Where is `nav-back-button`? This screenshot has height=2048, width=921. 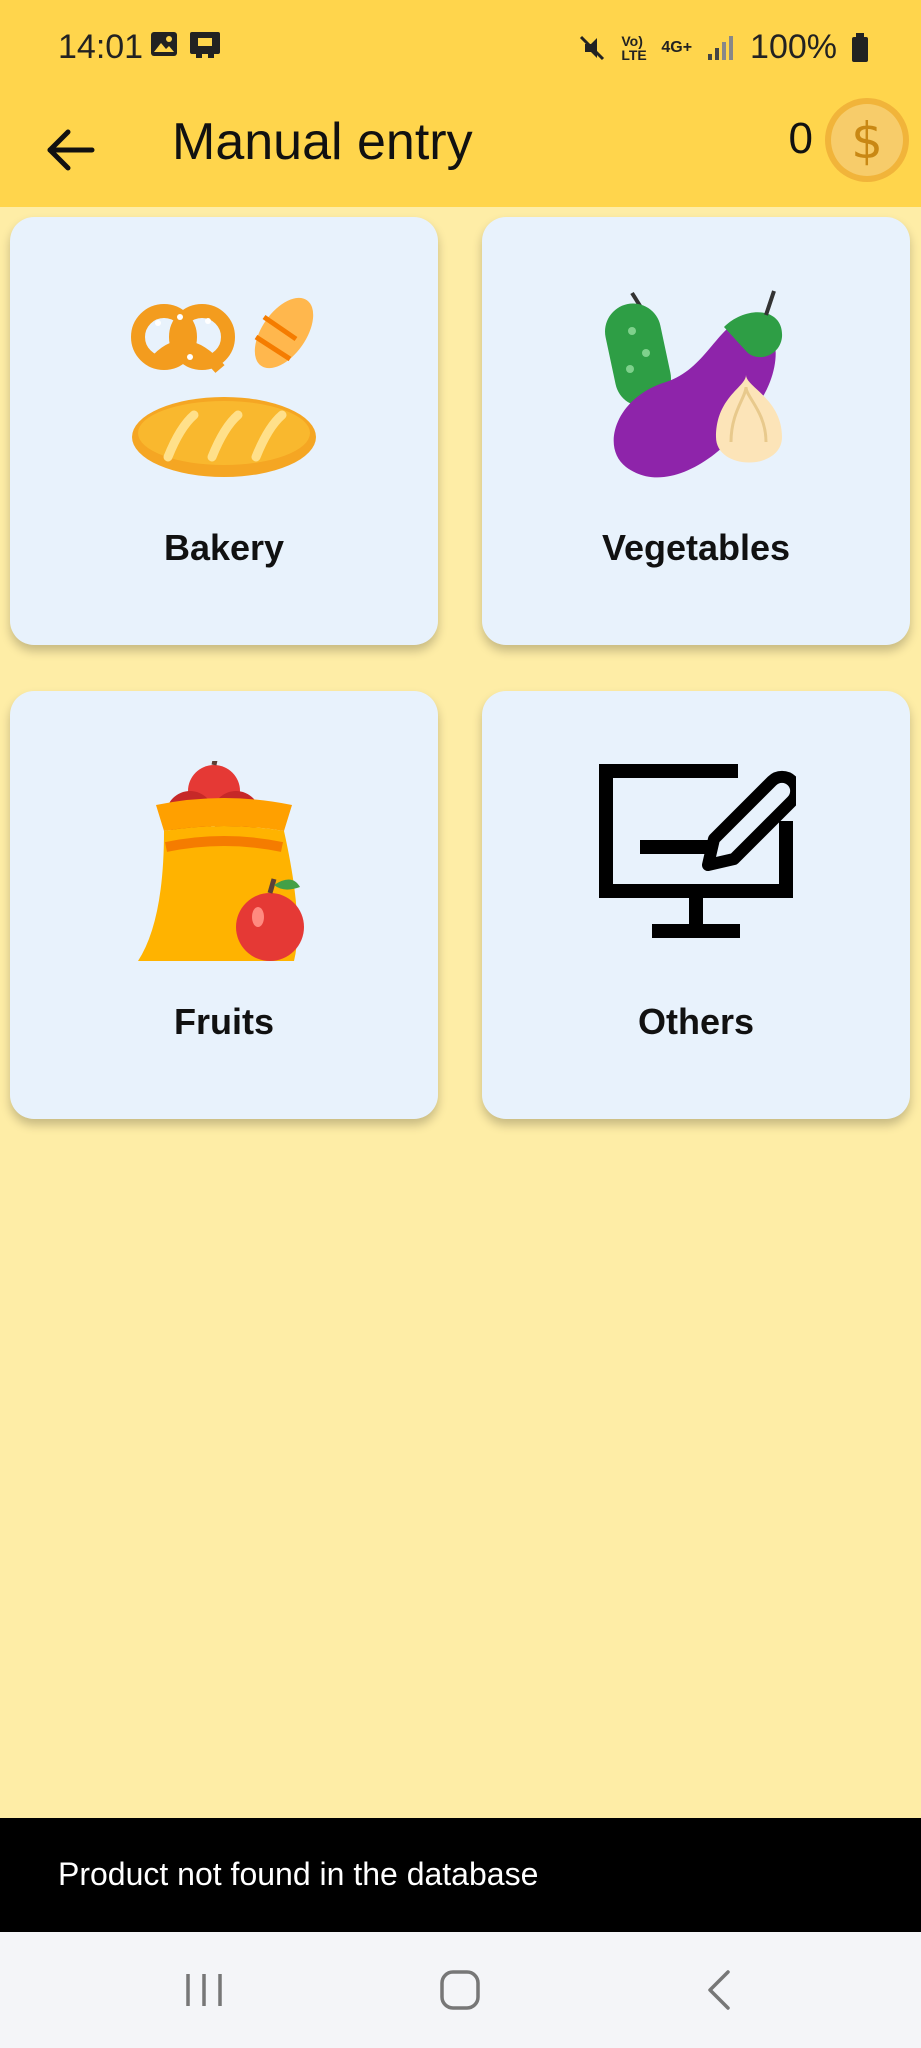
nav-back-button is located at coordinates (720, 1990).